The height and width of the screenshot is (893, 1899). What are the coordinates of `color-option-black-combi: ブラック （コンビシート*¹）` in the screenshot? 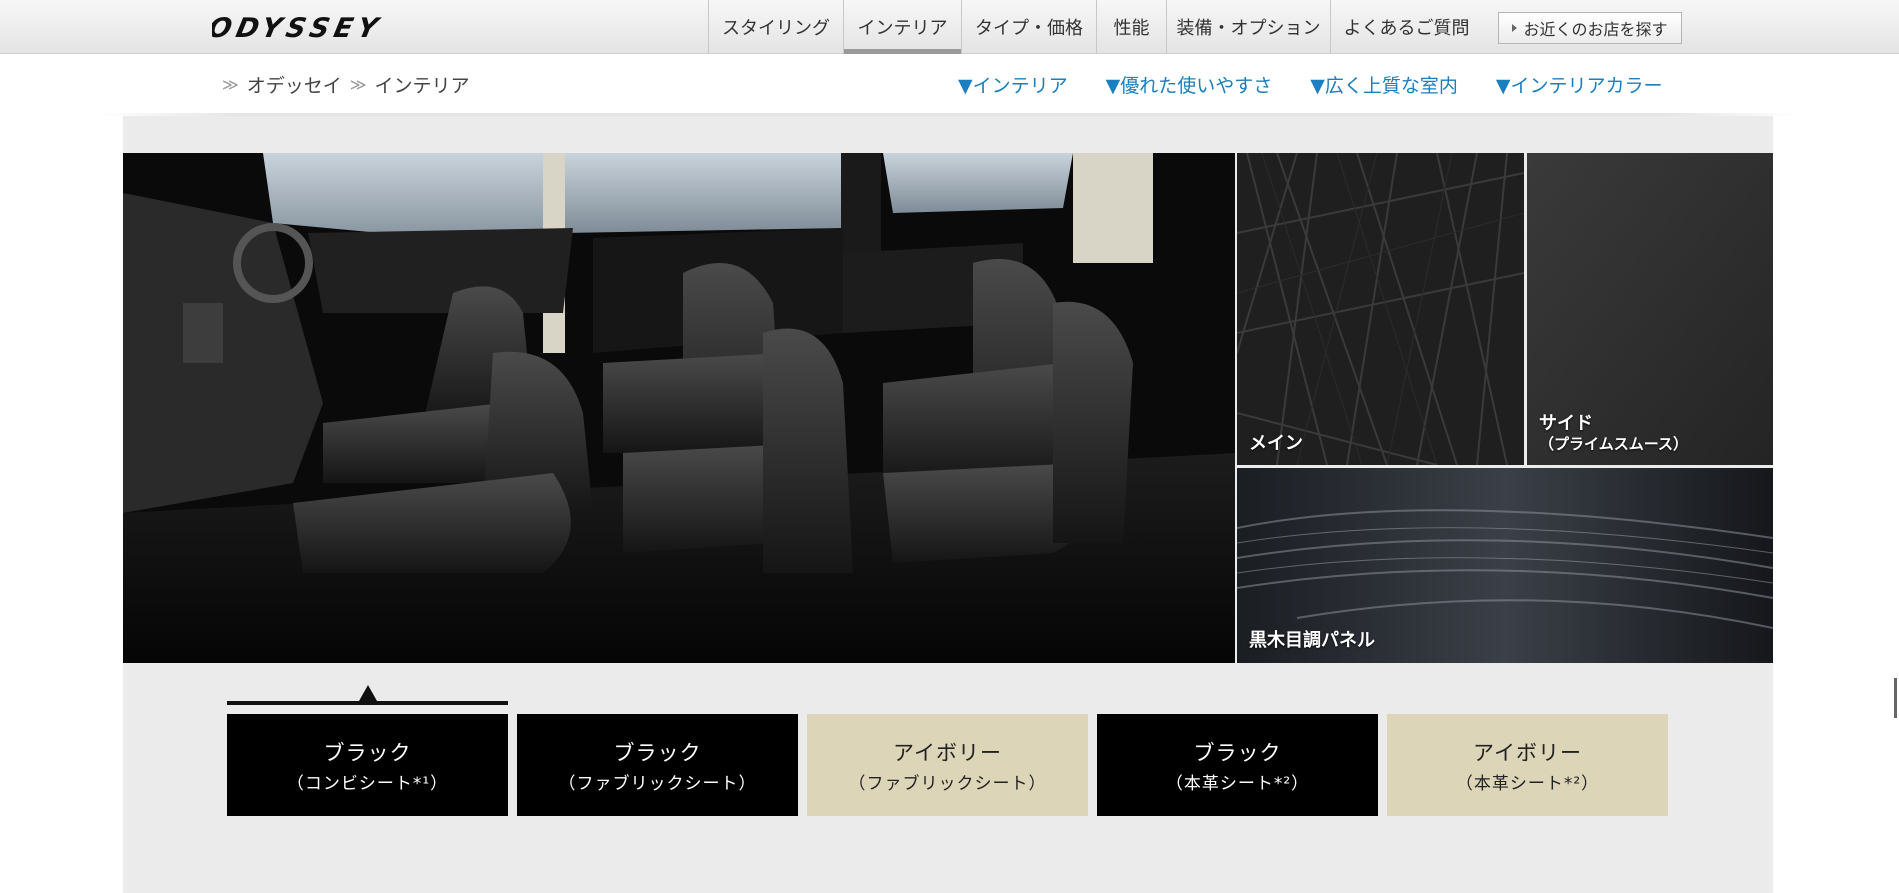 It's located at (367, 765).